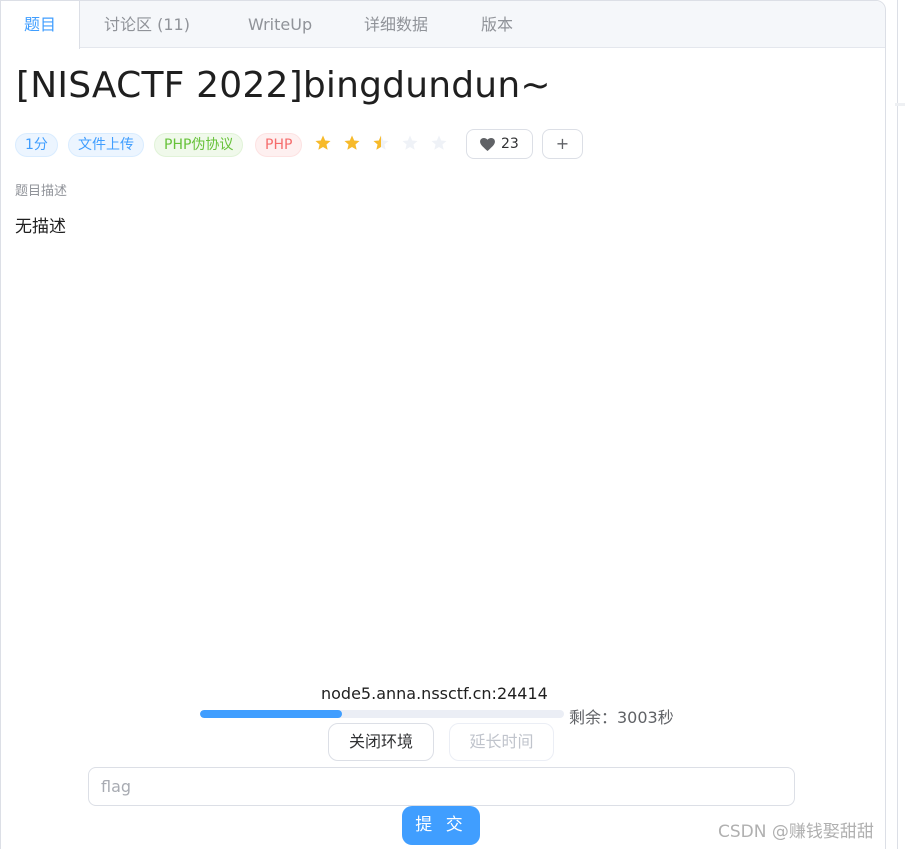  What do you see at coordinates (441, 786) in the screenshot?
I see `flag-input` at bounding box center [441, 786].